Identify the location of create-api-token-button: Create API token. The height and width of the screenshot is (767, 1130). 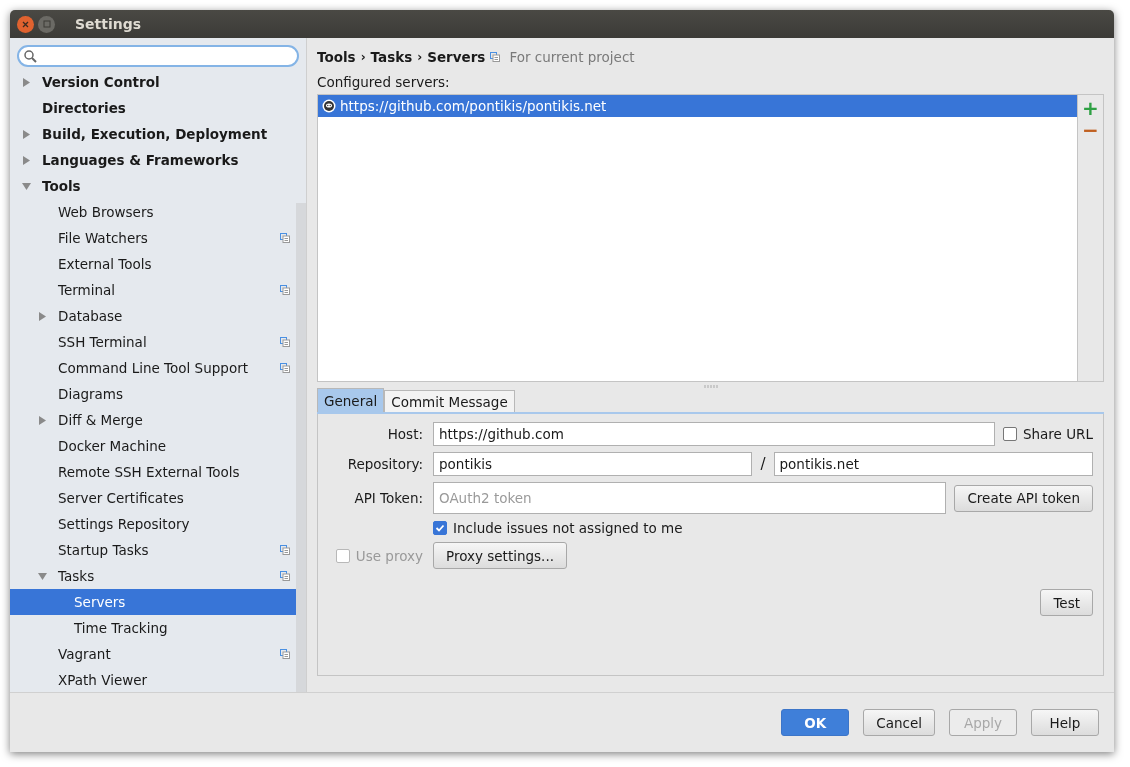
(1023, 498).